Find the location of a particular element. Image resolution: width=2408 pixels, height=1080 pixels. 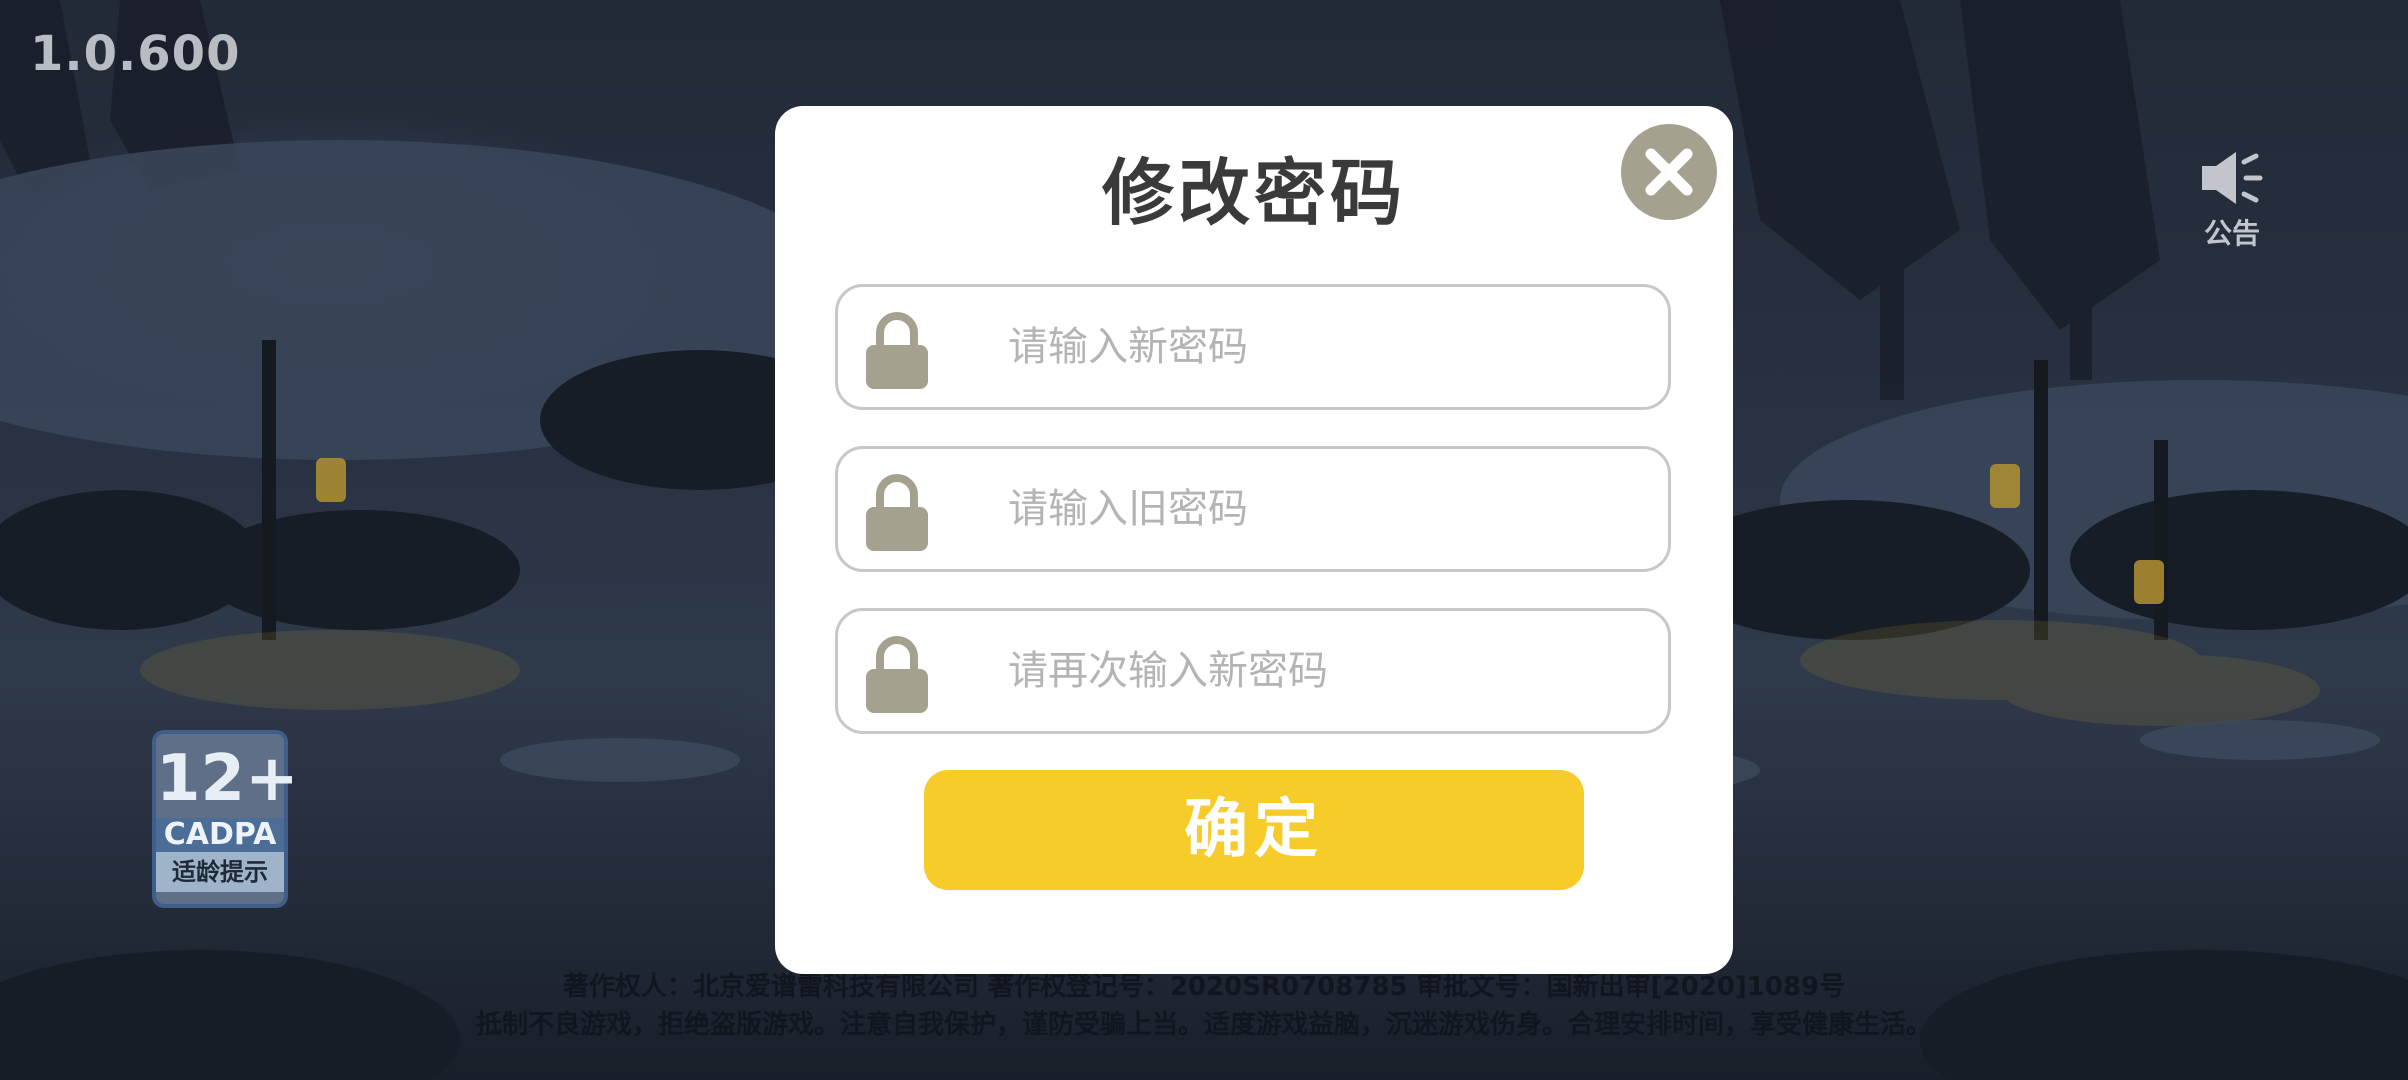

notice-button: 公告 is located at coordinates (2232, 200).